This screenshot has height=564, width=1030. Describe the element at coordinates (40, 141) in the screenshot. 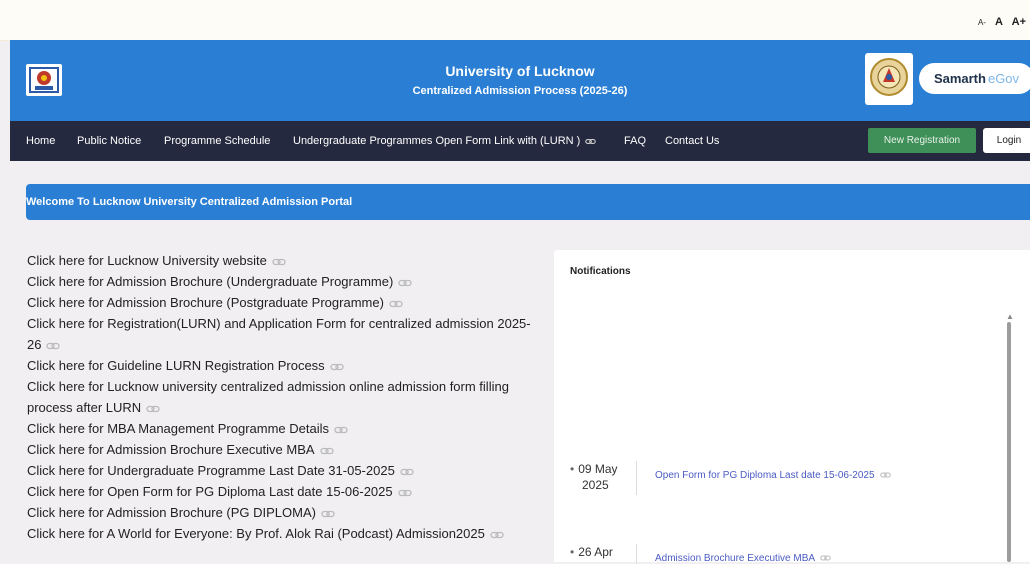

I see `nav-home: Home` at that location.